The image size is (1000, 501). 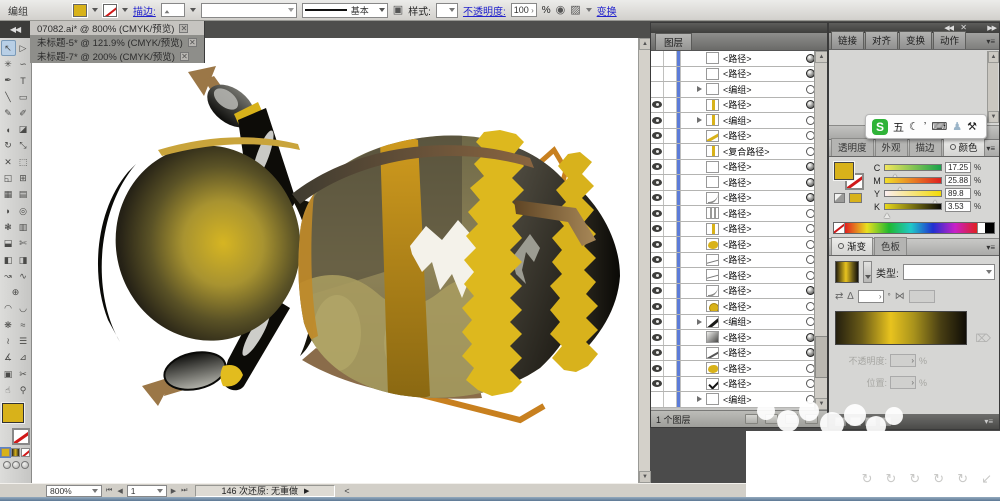 What do you see at coordinates (958, 167) in the screenshot?
I see `channel-value-input: 17.25` at bounding box center [958, 167].